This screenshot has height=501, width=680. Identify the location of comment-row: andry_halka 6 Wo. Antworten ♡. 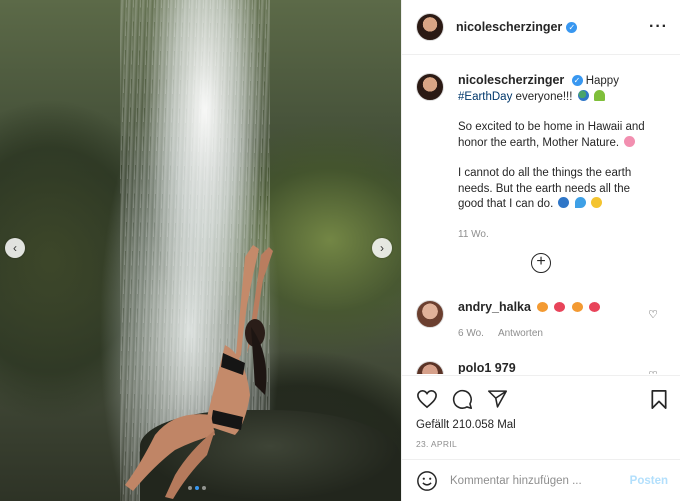
(542, 319).